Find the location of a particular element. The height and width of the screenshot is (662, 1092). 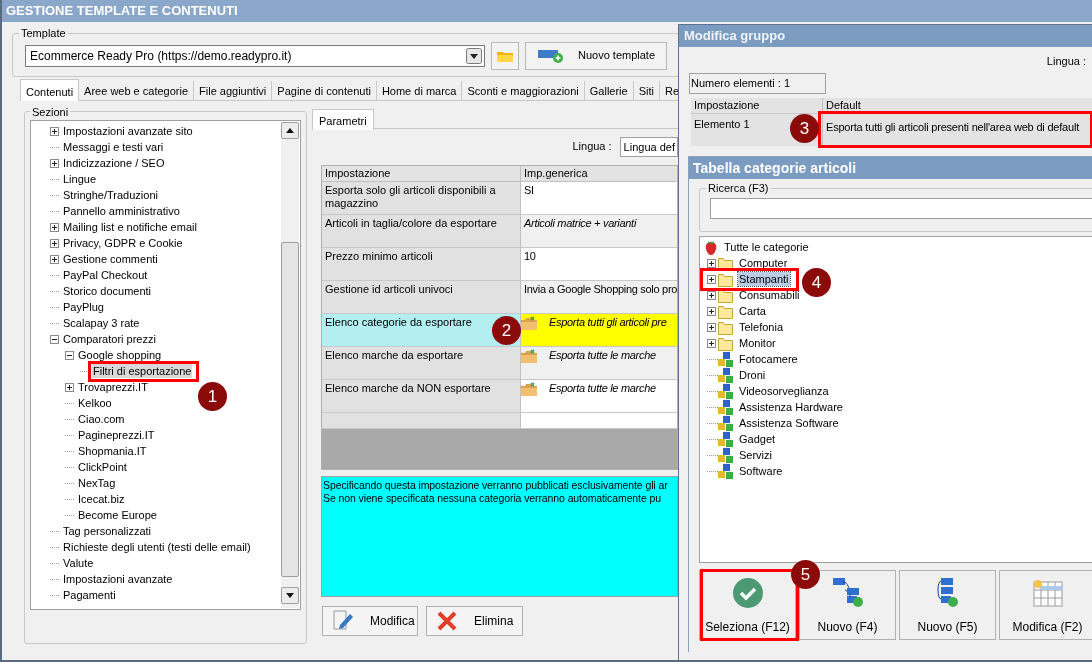

tree-item: Assistenza Hardware is located at coordinates (791, 407).